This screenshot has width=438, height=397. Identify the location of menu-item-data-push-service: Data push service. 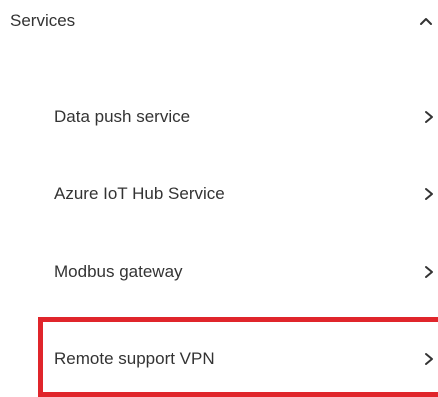
(219, 117).